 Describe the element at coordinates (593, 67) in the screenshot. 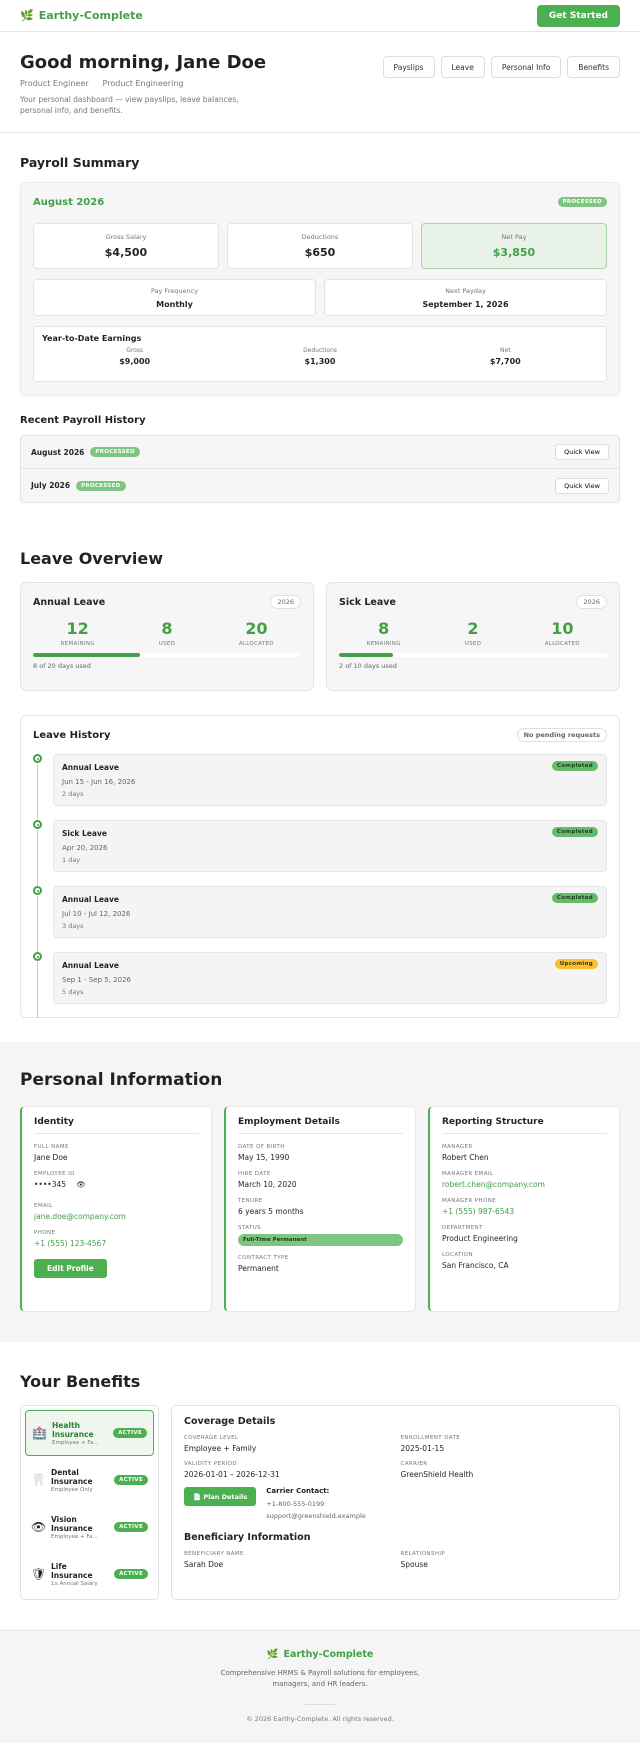

I see `nav-benefits-button: Benefits` at that location.